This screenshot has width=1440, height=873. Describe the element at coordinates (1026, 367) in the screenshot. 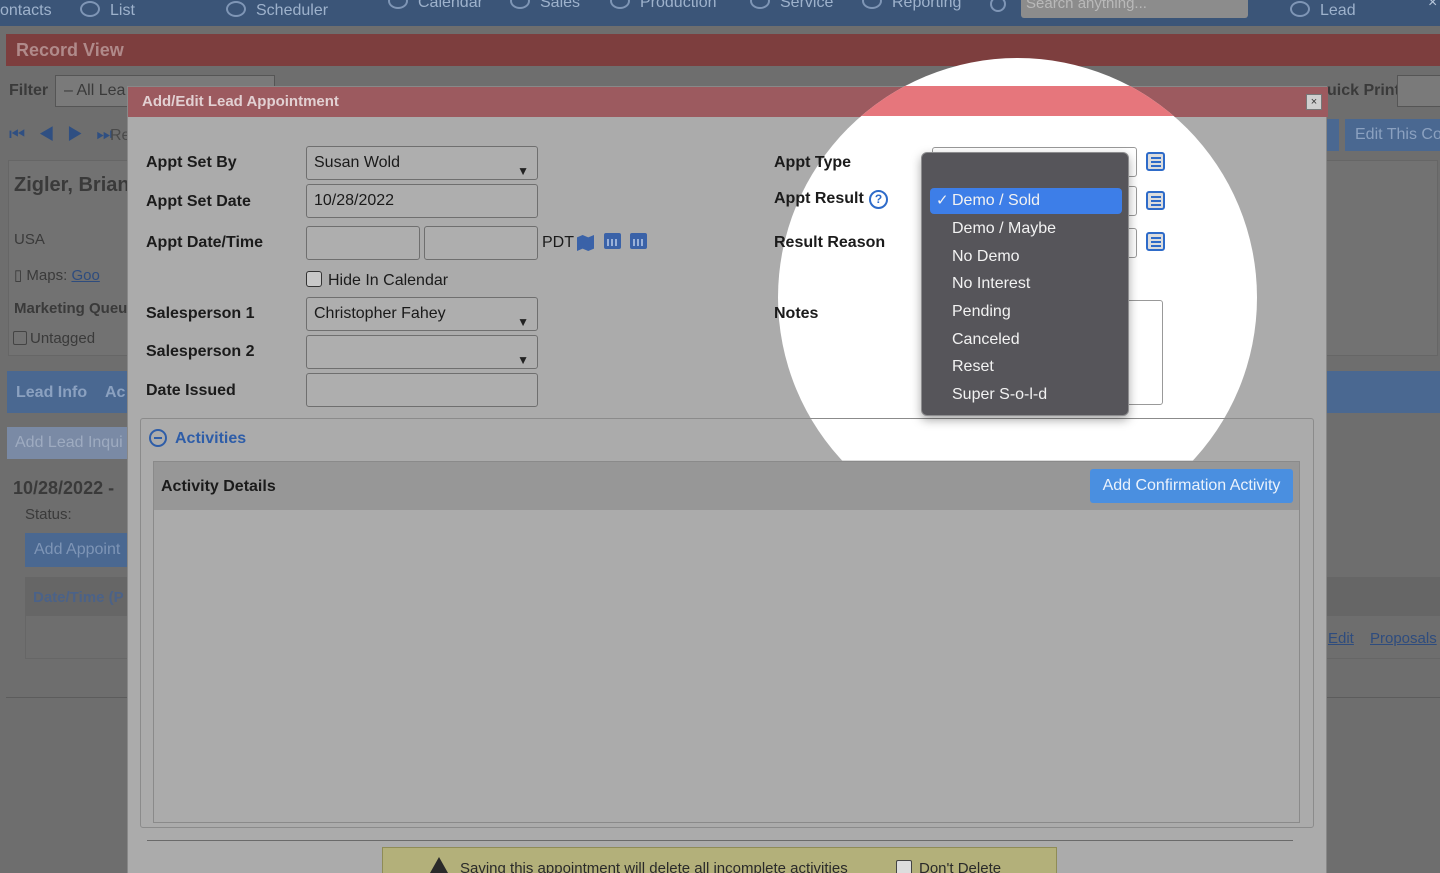

I see `dropdown-option-reset: Reset` at that location.